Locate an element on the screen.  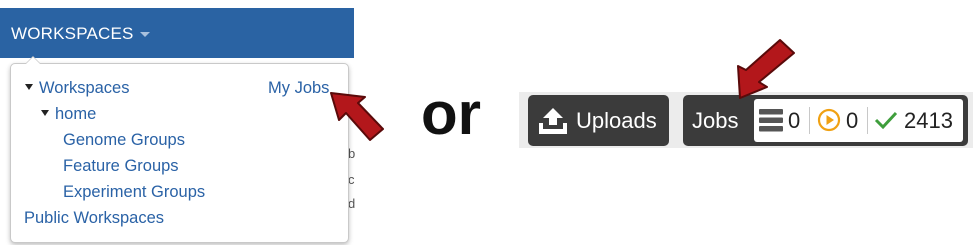
public-workspaces-link: Public Workspaces is located at coordinates (94, 218).